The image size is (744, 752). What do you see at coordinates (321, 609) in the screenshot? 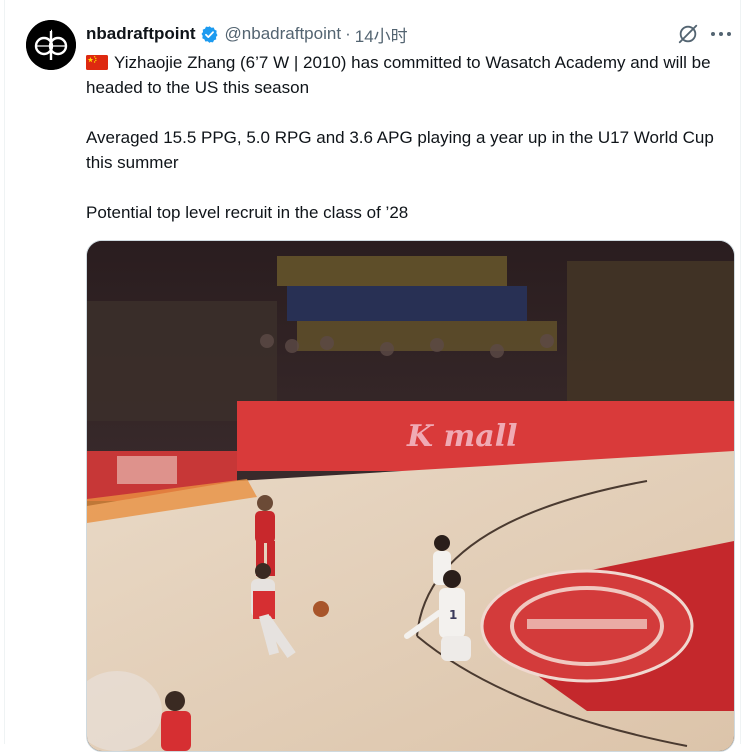
I see `basketball` at bounding box center [321, 609].